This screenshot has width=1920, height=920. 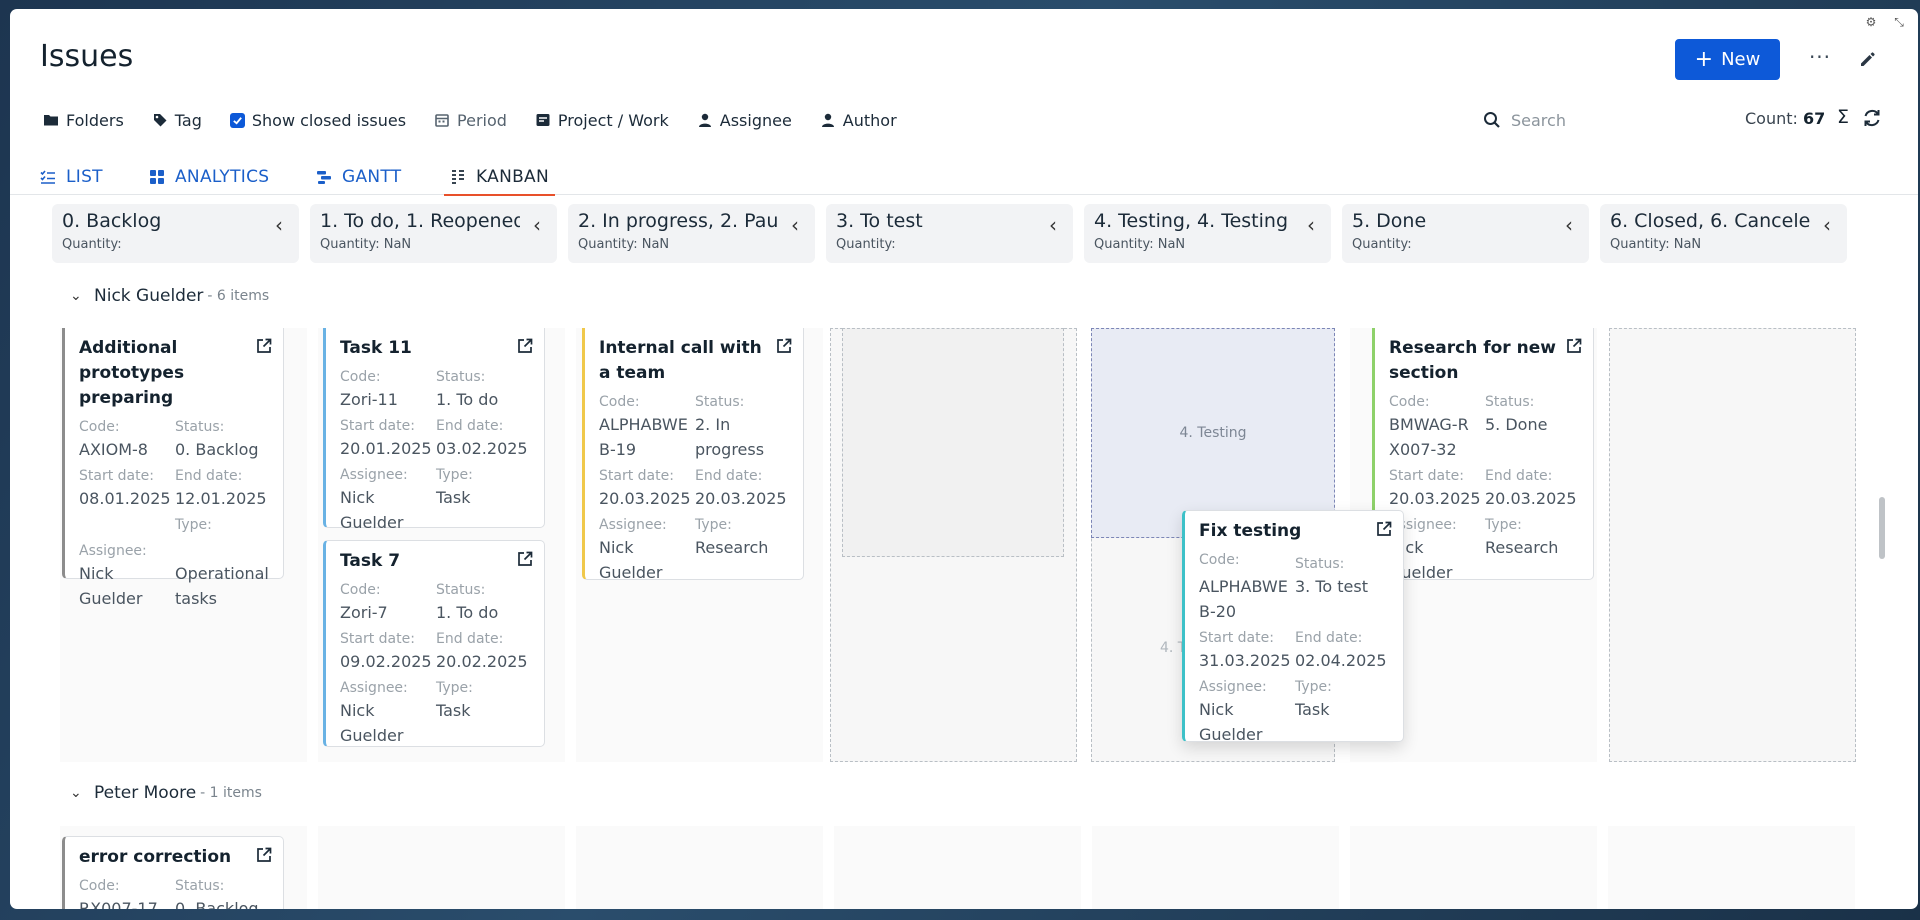 What do you see at coordinates (176, 857) in the screenshot?
I see `card-title: error correction` at bounding box center [176, 857].